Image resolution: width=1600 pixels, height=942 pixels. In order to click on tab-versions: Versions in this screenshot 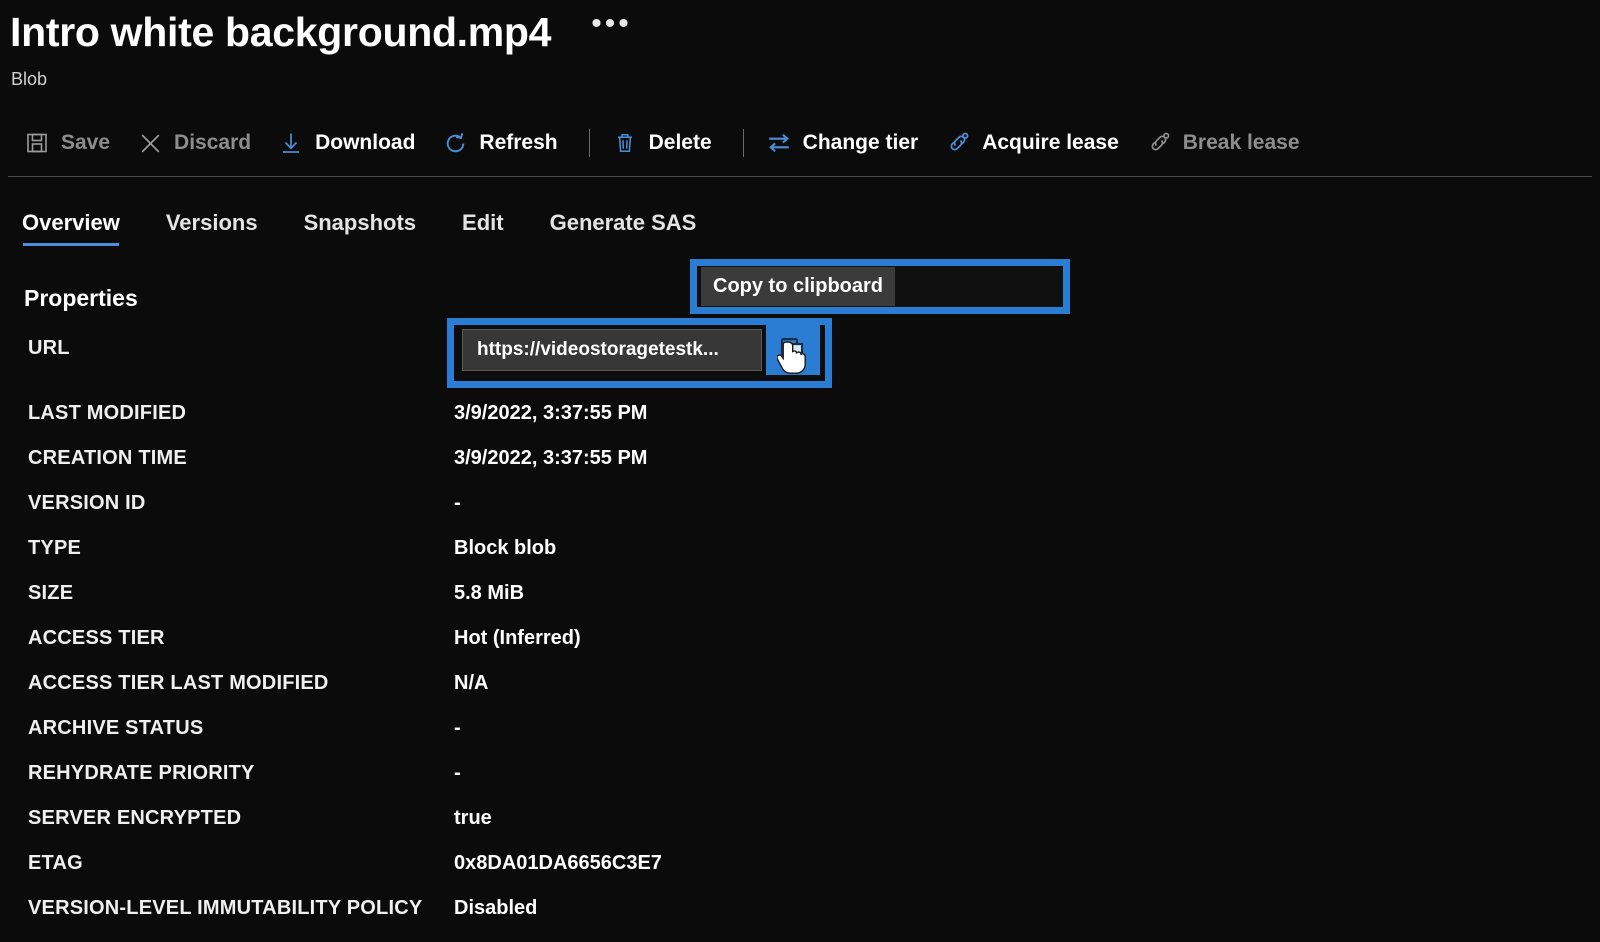, I will do `click(212, 231)`.